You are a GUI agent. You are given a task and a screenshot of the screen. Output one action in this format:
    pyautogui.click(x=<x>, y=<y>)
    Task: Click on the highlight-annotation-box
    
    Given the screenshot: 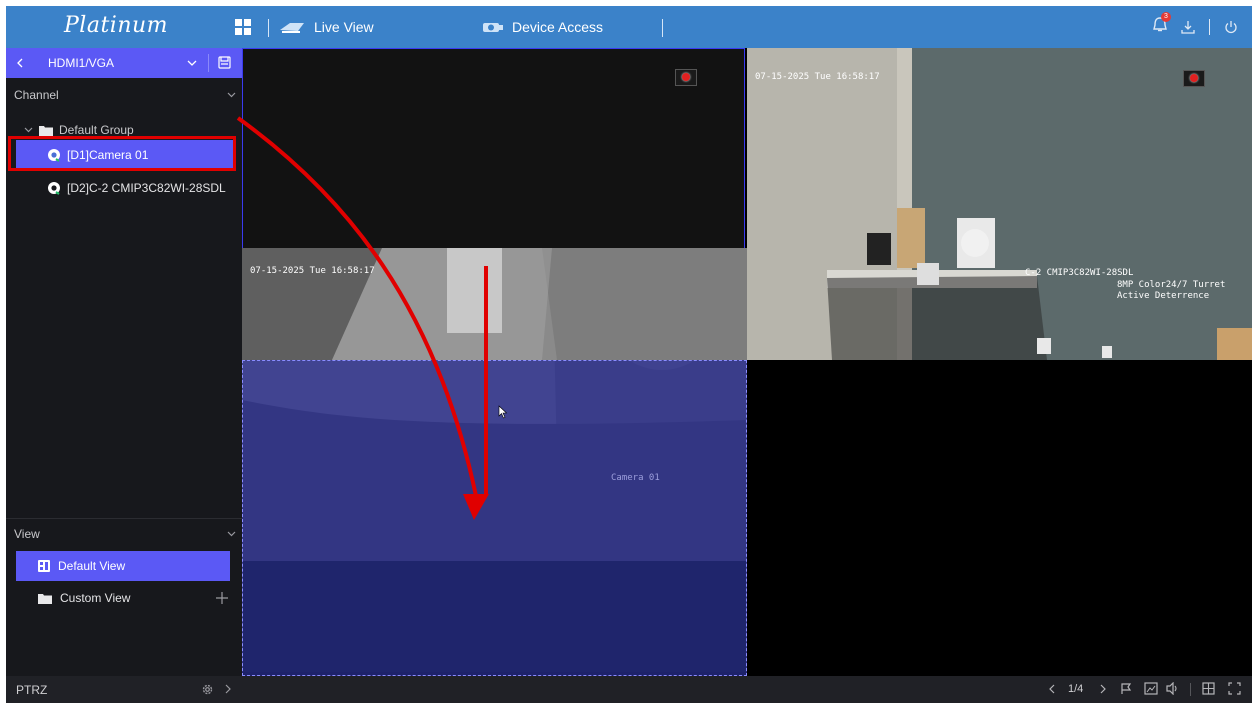 What is the action you would take?
    pyautogui.click(x=122, y=153)
    